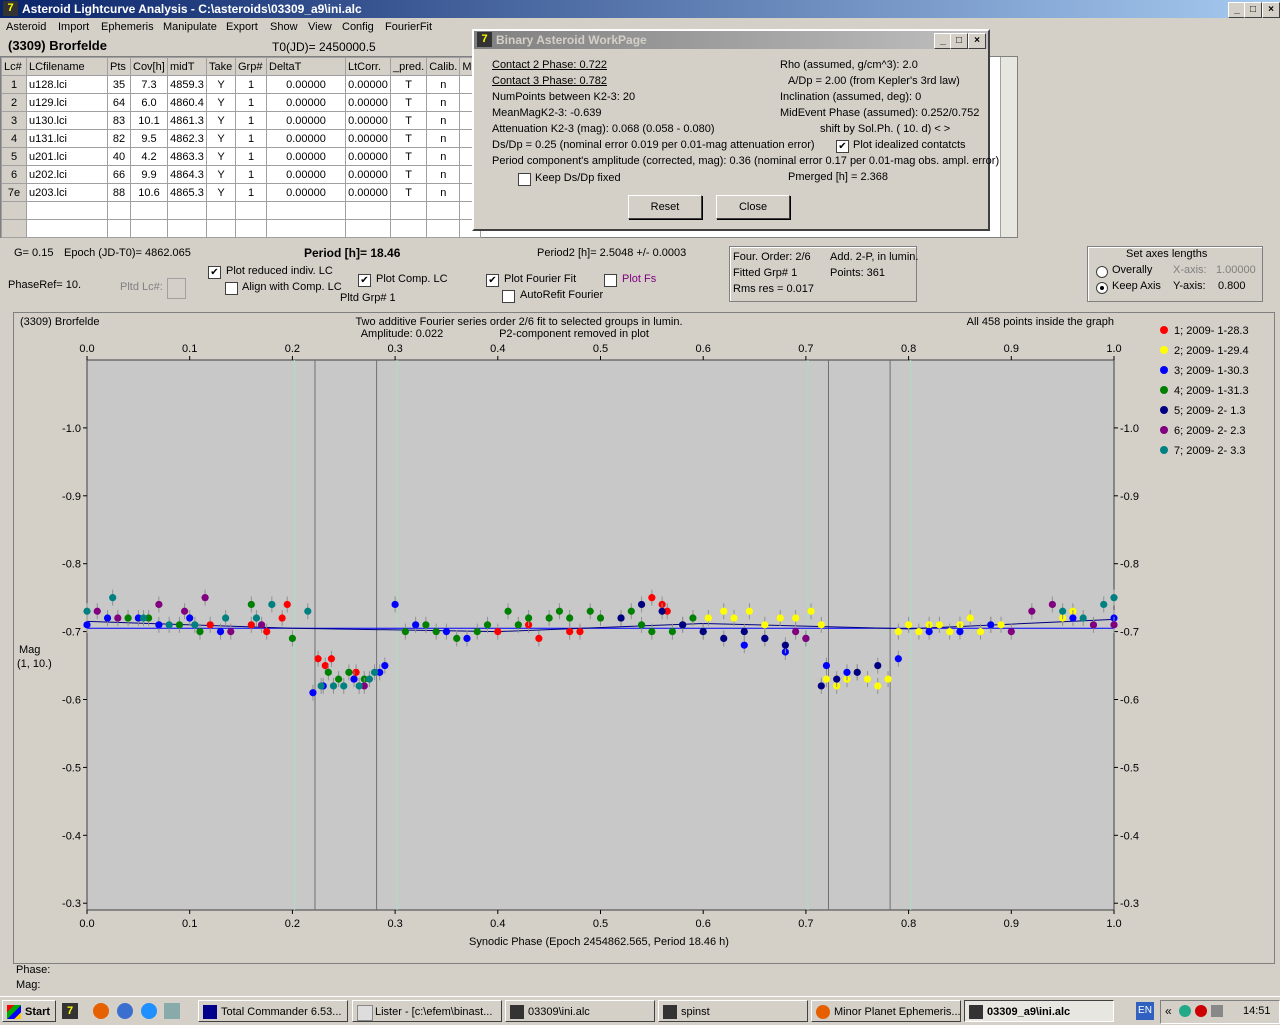 This screenshot has width=1280, height=1025. What do you see at coordinates (580, 1011) in the screenshot?
I see `task-ini-alc: 03309\ini.alc` at bounding box center [580, 1011].